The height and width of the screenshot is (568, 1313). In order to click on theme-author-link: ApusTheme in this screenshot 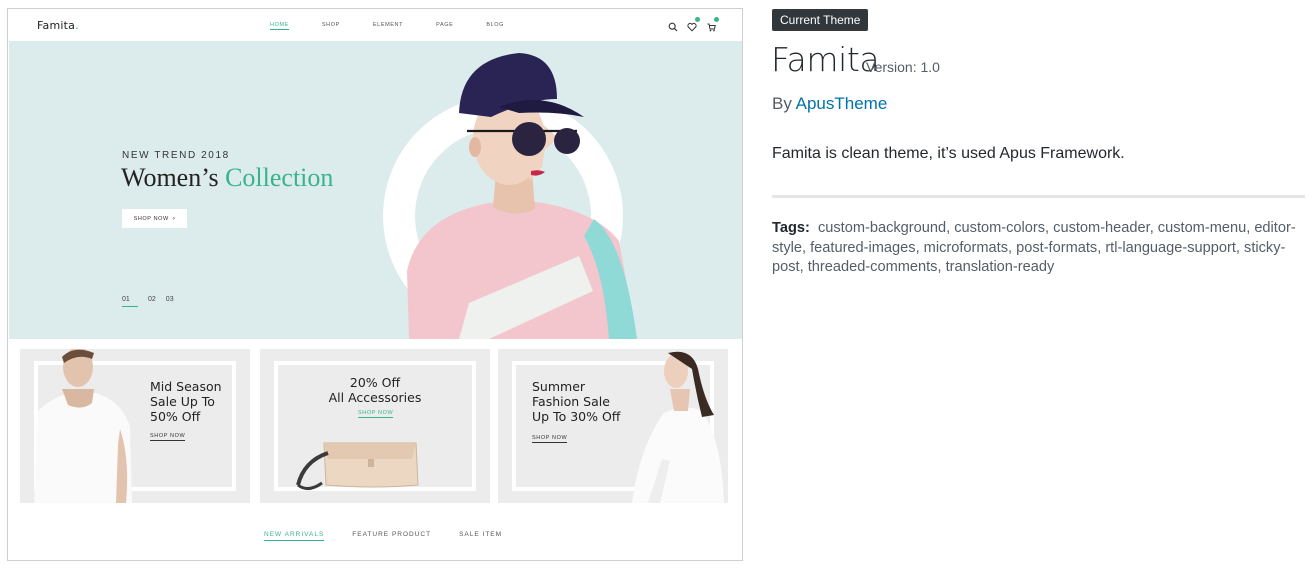, I will do `click(842, 103)`.